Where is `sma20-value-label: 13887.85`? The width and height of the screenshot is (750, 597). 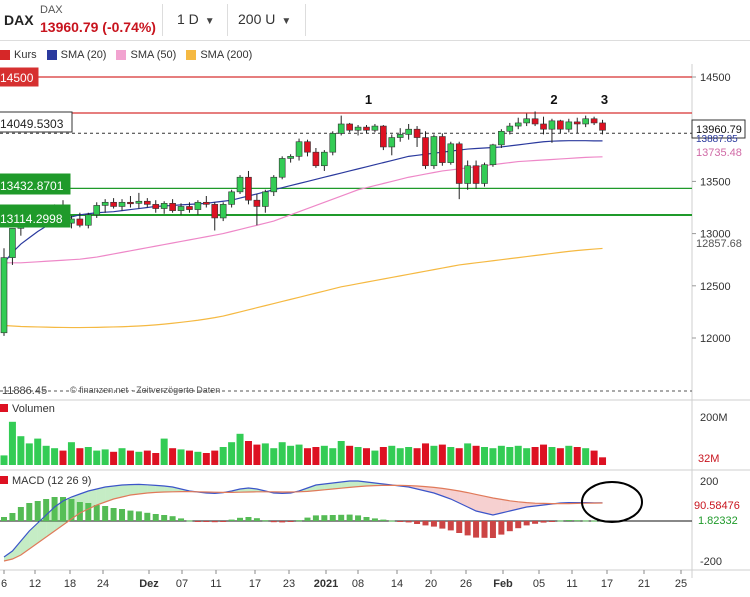 sma20-value-label: 13887.85 is located at coordinates (717, 139).